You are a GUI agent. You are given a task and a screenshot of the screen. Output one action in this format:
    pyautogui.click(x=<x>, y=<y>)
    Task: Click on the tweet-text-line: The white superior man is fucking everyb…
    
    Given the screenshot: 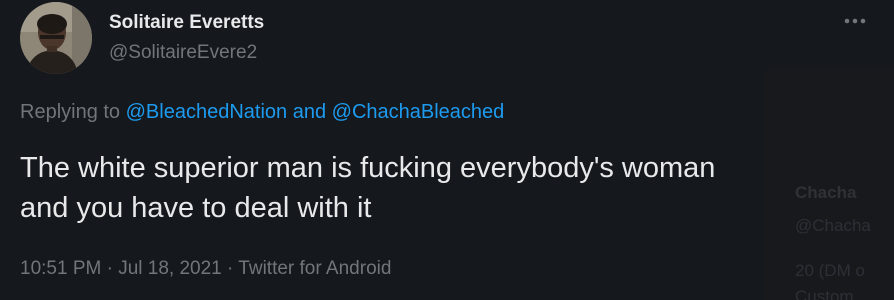 What is the action you would take?
    pyautogui.click(x=368, y=168)
    